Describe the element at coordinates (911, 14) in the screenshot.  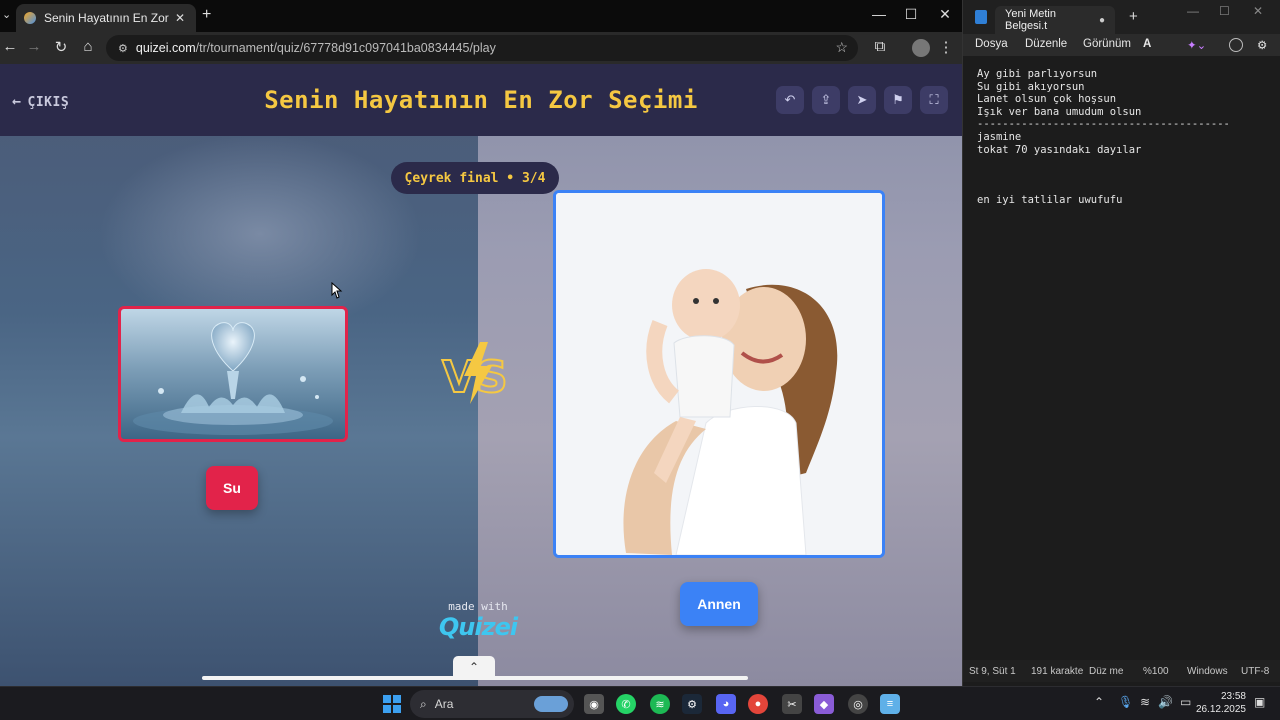
I see `maximize-icon: ☐` at that location.